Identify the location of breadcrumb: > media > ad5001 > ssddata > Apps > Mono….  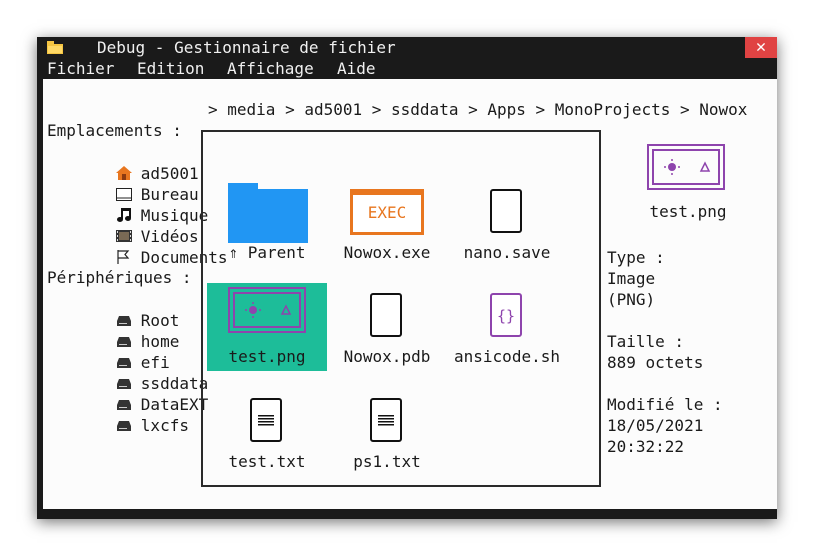
(477, 109).